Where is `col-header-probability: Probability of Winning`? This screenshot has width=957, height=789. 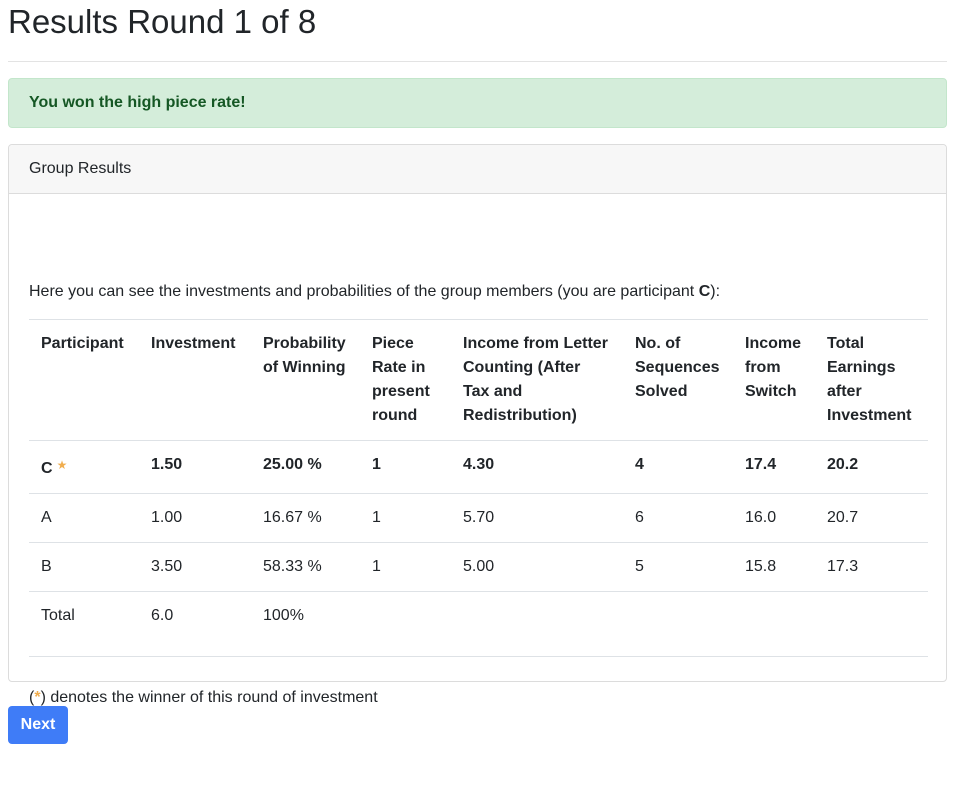
col-header-probability: Probability of Winning is located at coordinates (305, 380).